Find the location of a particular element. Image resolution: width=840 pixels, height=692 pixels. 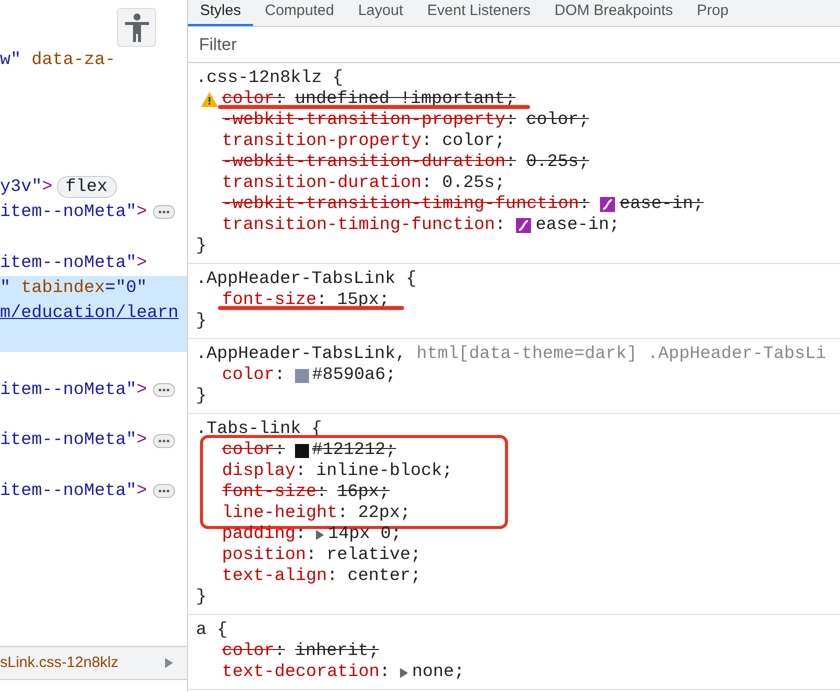

css-property-name: transition-timing-function is located at coordinates (359, 225).